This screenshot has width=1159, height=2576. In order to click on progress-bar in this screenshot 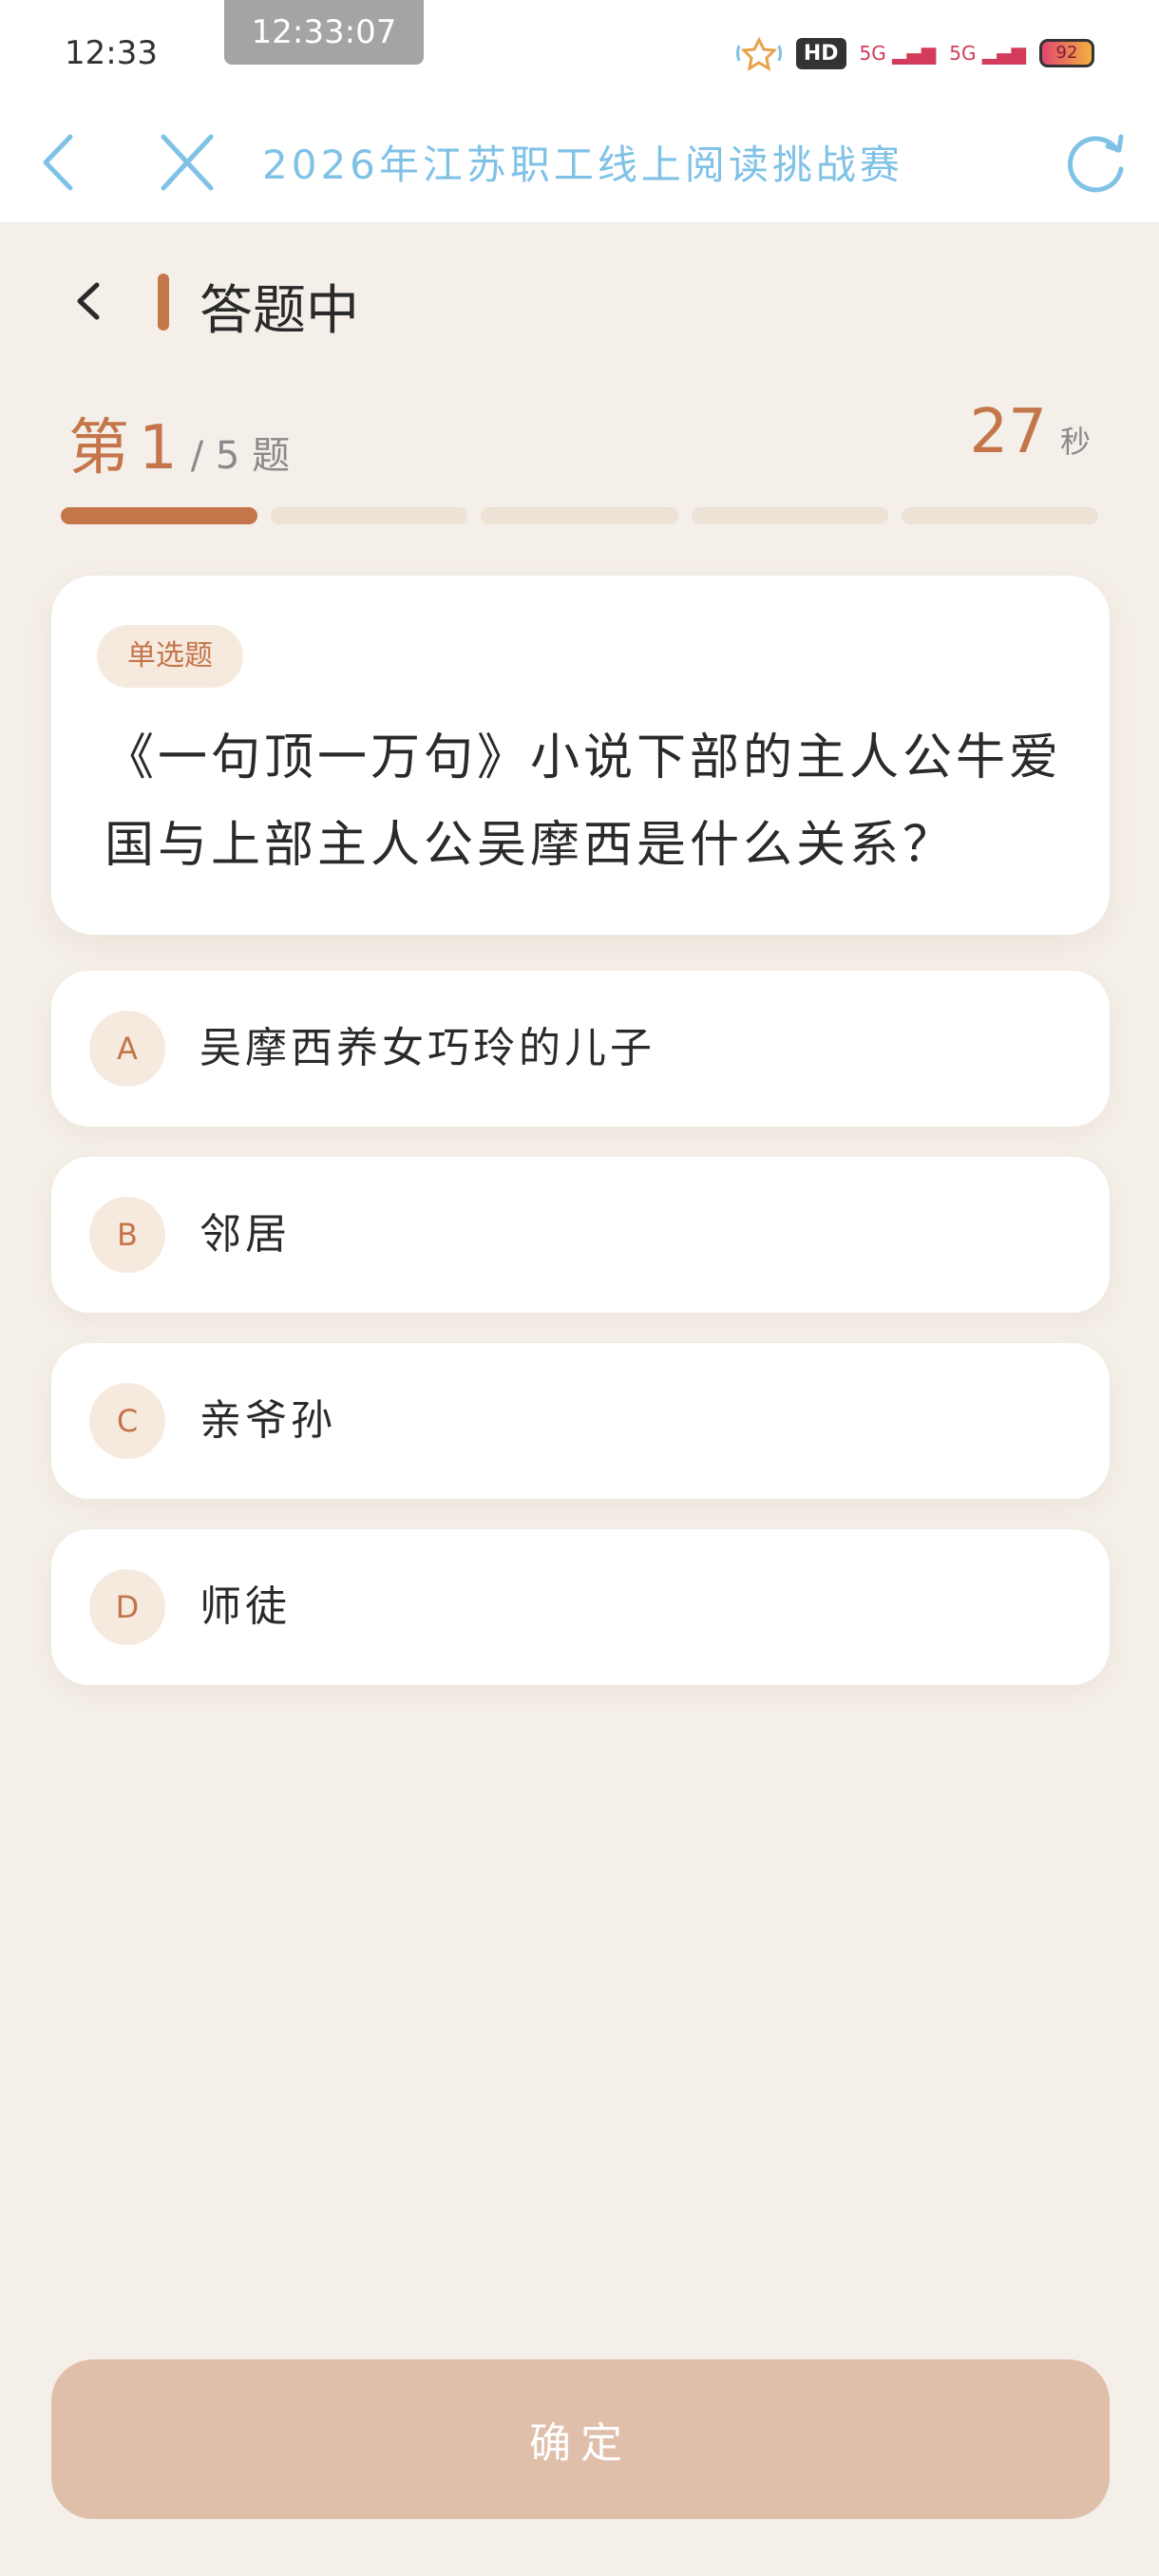, I will do `click(580, 515)`.